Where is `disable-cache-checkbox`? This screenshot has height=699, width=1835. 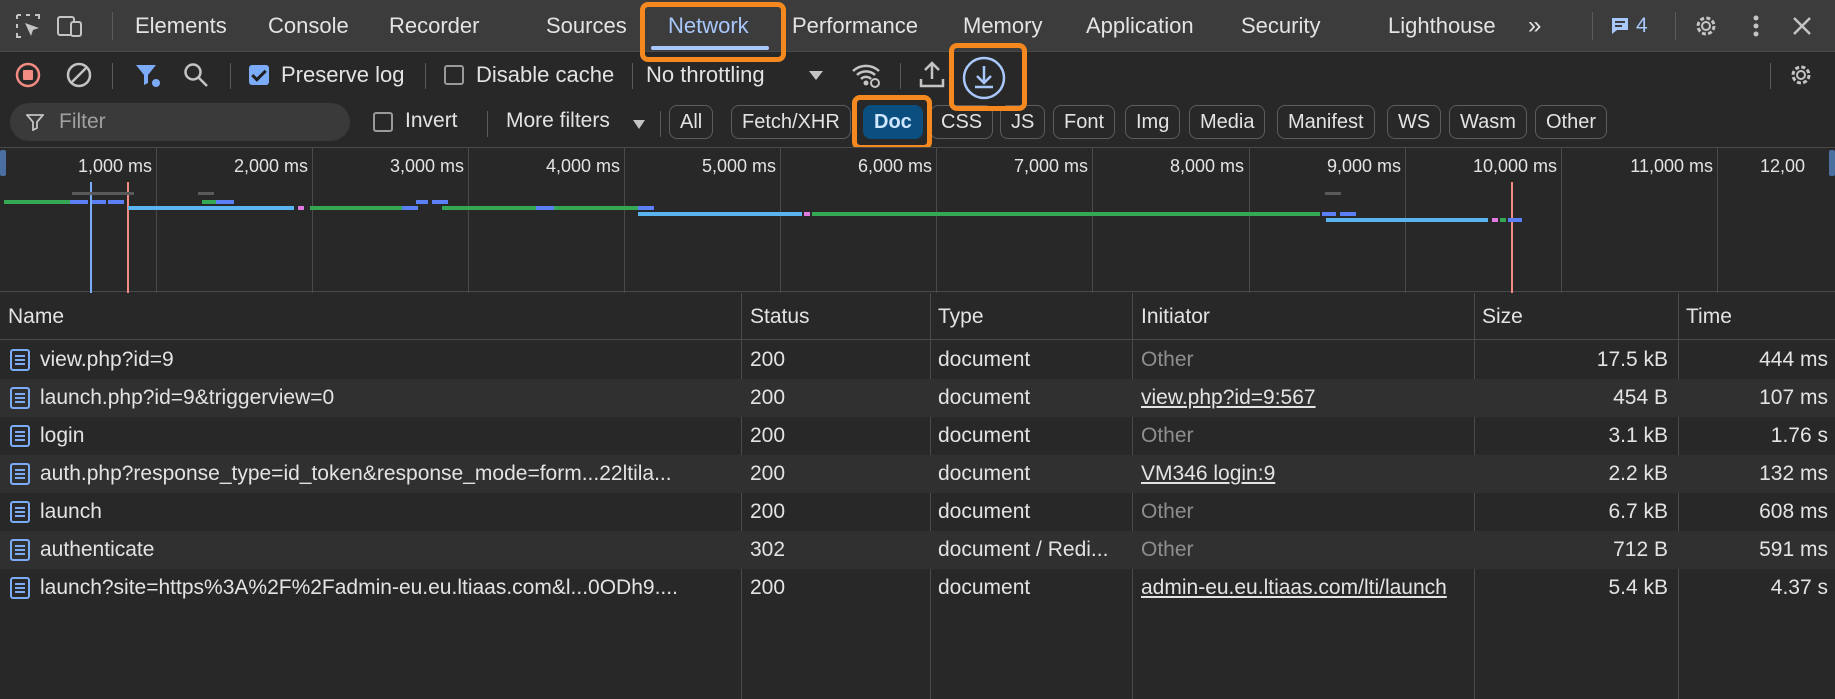 disable-cache-checkbox is located at coordinates (454, 75).